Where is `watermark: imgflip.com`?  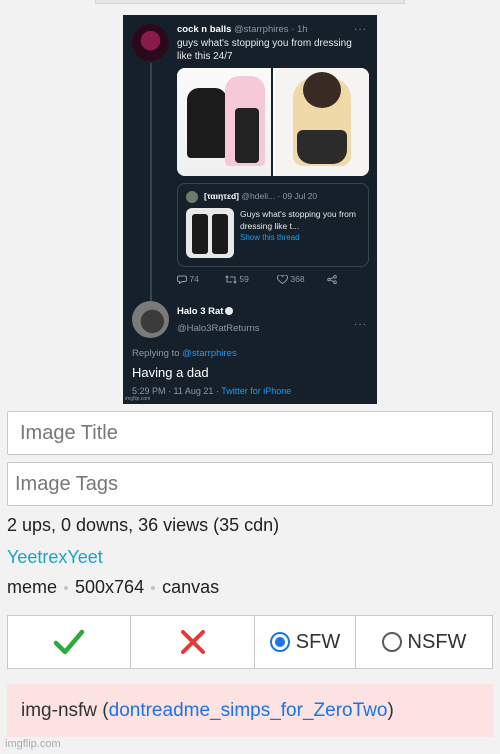
watermark: imgflip.com is located at coordinates (33, 744).